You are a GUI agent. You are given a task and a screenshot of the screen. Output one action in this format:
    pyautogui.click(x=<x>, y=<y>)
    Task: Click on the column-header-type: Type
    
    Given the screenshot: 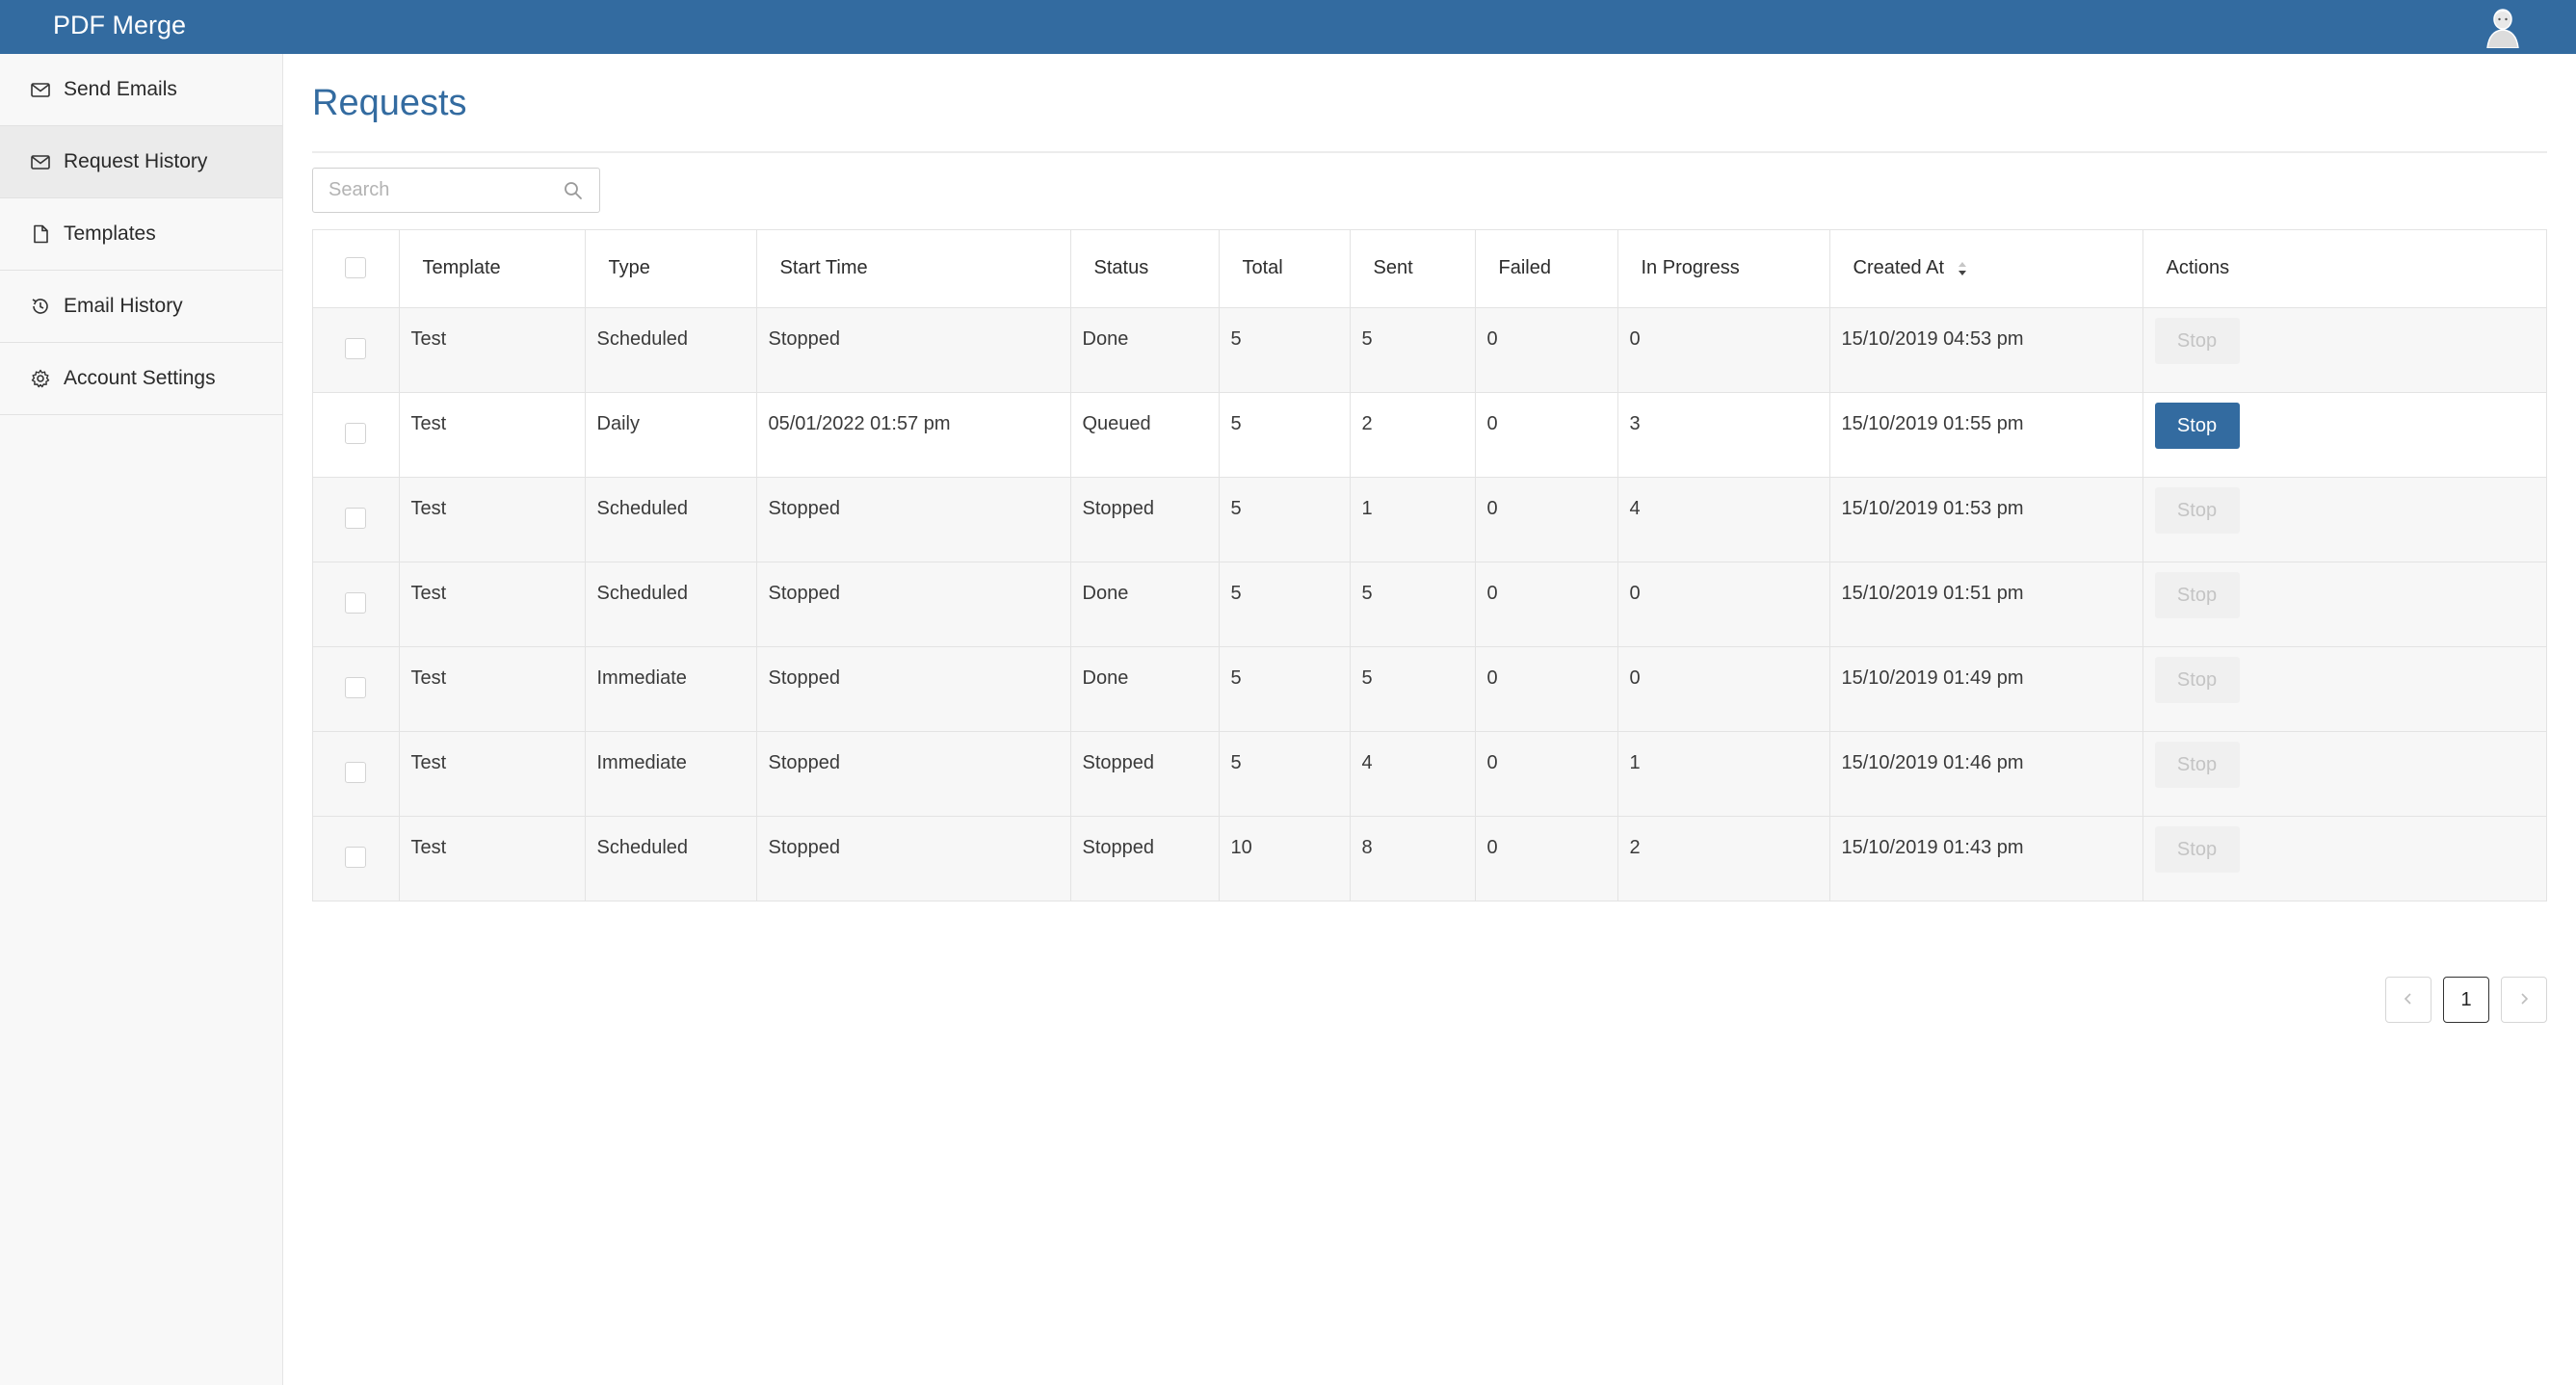 What is the action you would take?
    pyautogui.click(x=671, y=269)
    